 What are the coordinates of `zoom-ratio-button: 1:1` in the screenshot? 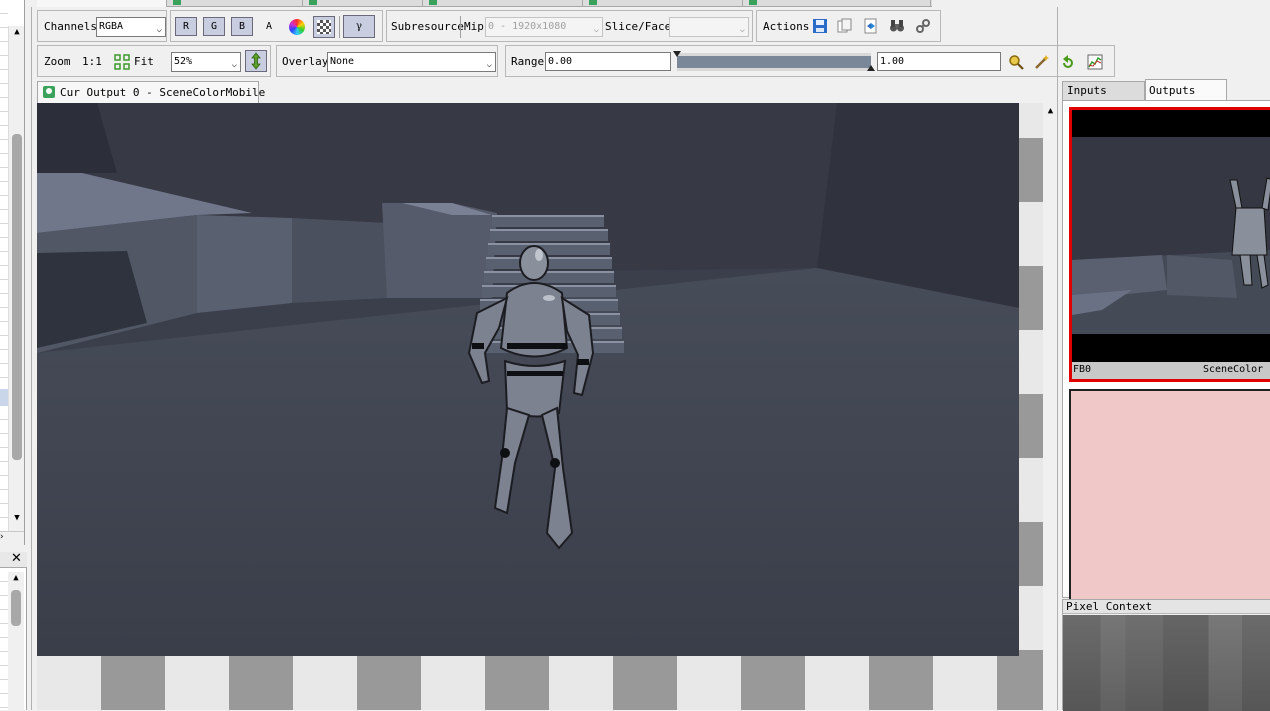 It's located at (92, 62).